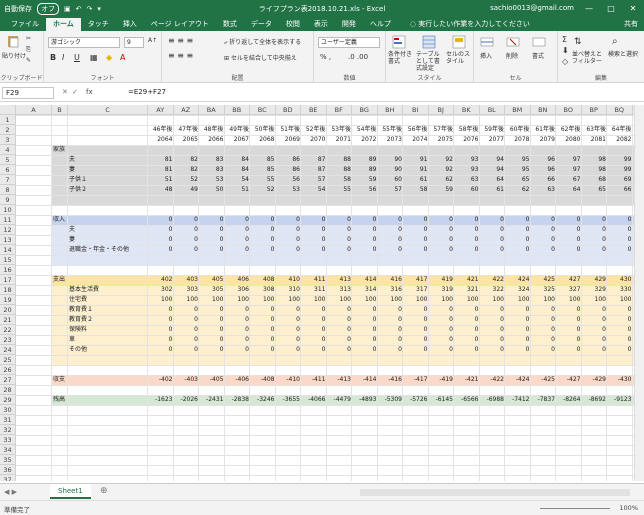 The height and width of the screenshot is (515, 644). Describe the element at coordinates (180, 40) in the screenshot. I see `align-top-icon: ≡ ≡ ≡` at that location.